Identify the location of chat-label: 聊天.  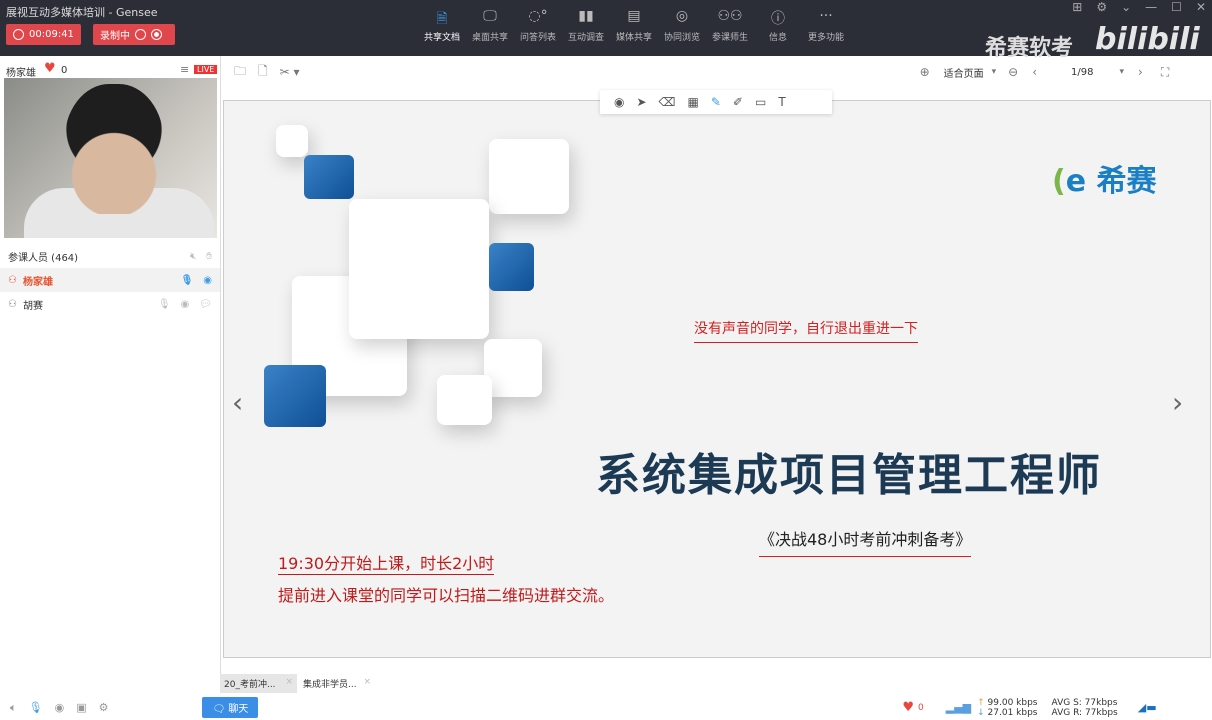
(238, 709).